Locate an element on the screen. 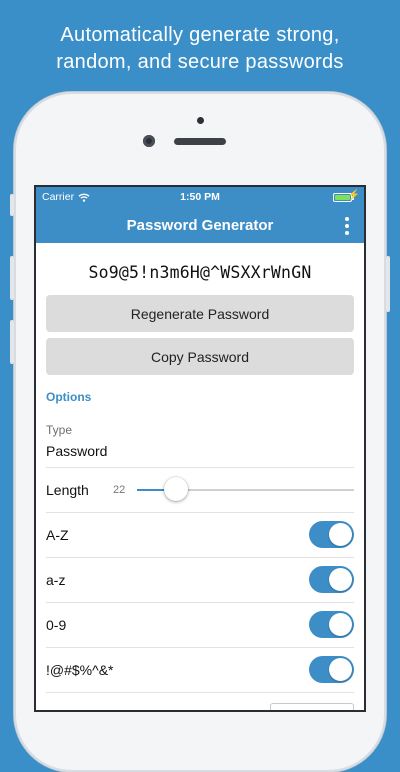  type-selector: Type Password is located at coordinates (200, 445).